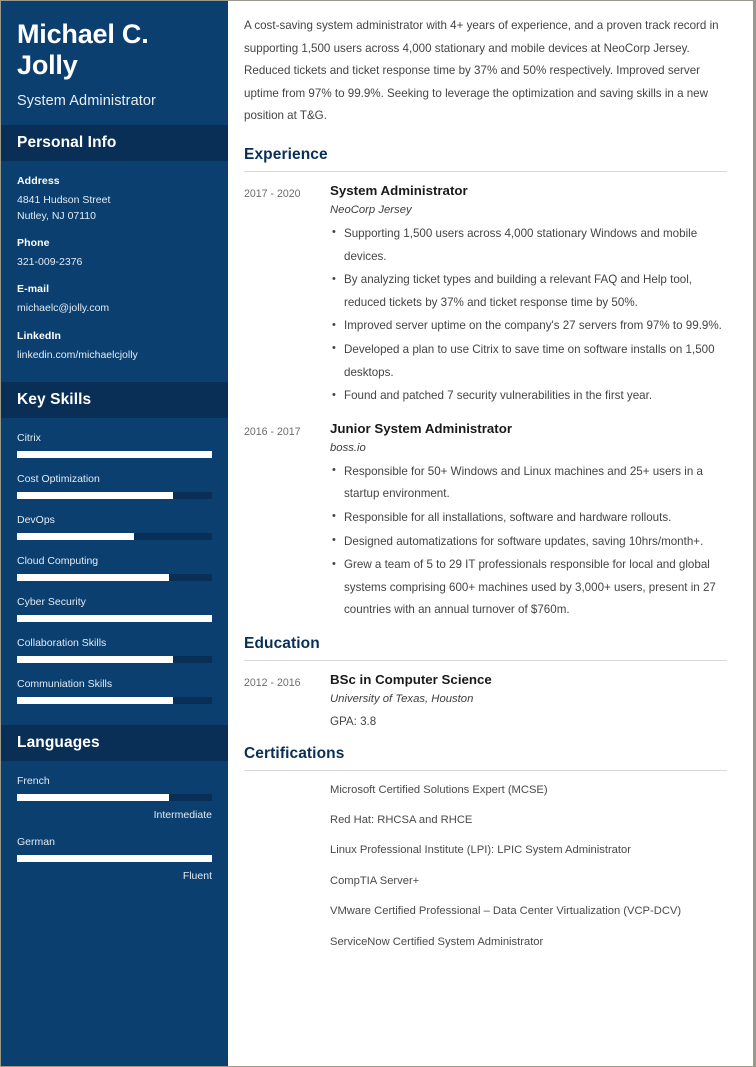 Image resolution: width=756 pixels, height=1067 pixels. What do you see at coordinates (371, 209) in the screenshot?
I see `entry-company: NeoCorp Jersey` at bounding box center [371, 209].